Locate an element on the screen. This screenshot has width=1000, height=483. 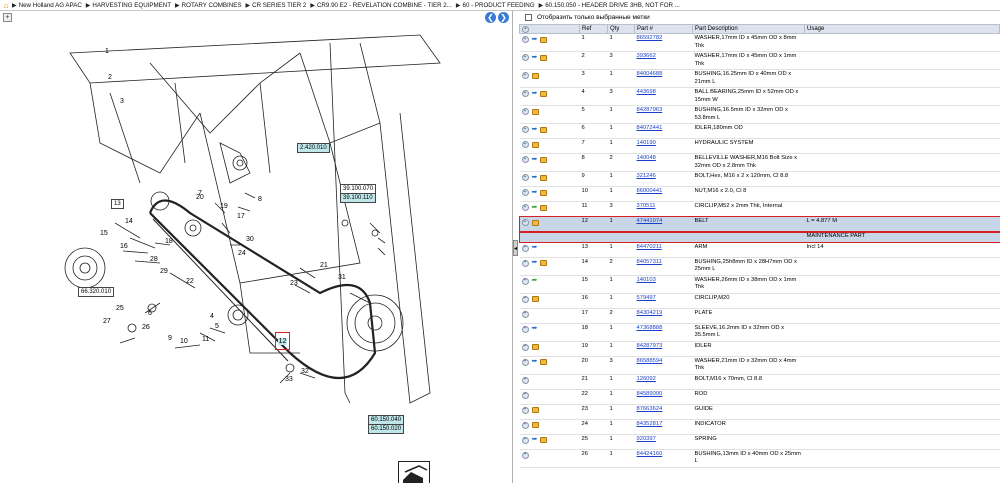
callout-18: 18 is located at coordinates (169, 241).